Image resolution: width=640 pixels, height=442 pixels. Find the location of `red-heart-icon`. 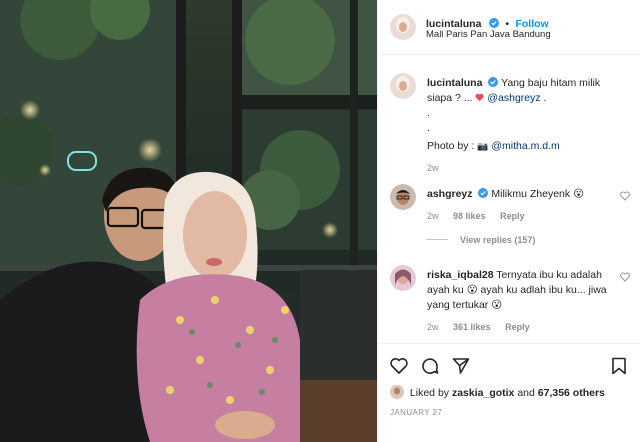

red-heart-icon is located at coordinates (480, 97).